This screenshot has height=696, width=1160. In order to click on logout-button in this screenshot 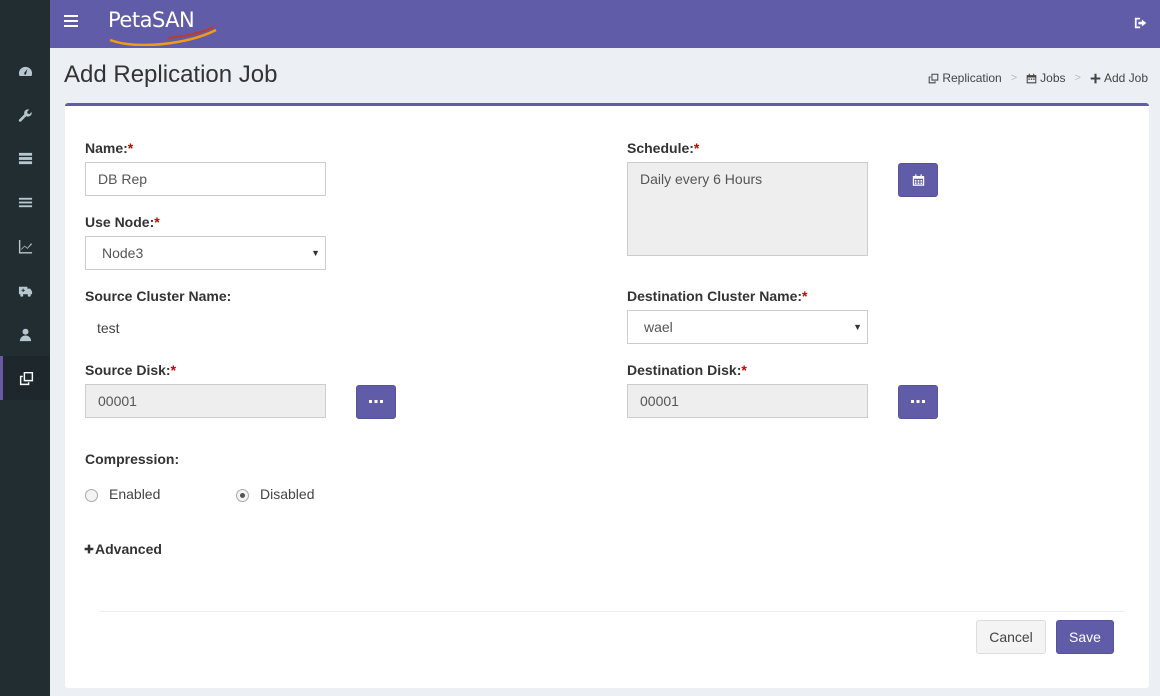, I will do `click(1141, 23)`.